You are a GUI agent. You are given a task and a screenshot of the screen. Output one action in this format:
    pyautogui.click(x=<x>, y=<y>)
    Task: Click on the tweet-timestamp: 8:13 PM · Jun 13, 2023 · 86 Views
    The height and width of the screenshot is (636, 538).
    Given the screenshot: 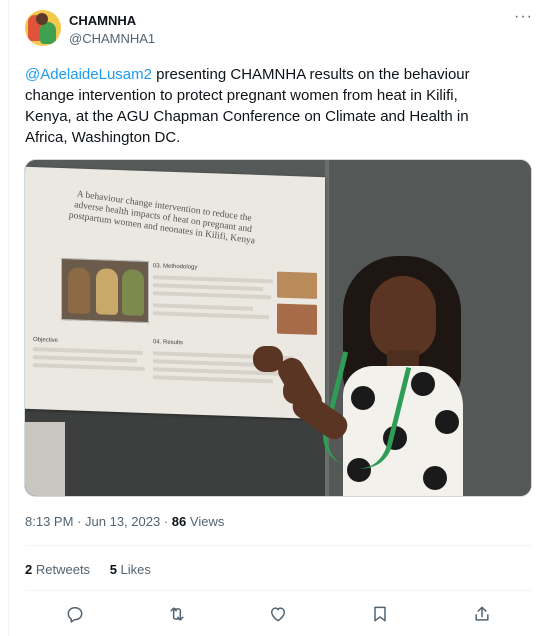 What is the action you would take?
    pyautogui.click(x=124, y=521)
    